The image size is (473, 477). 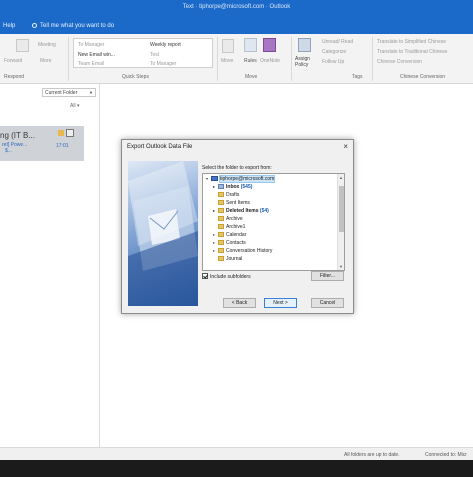 I want to click on scroll-up-icon: ▲, so click(x=341, y=177).